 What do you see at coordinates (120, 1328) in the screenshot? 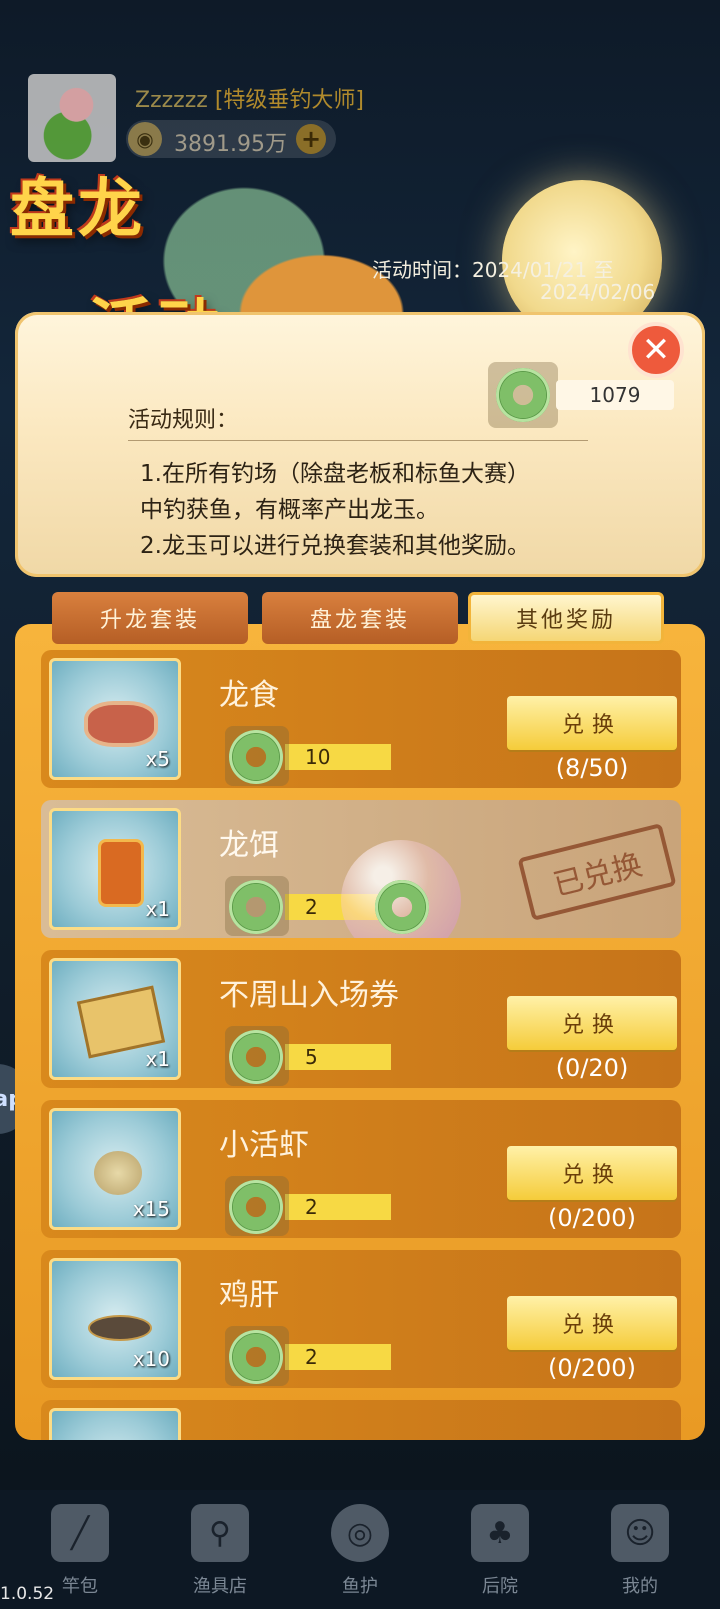
I see `liver-dish-icon` at bounding box center [120, 1328].